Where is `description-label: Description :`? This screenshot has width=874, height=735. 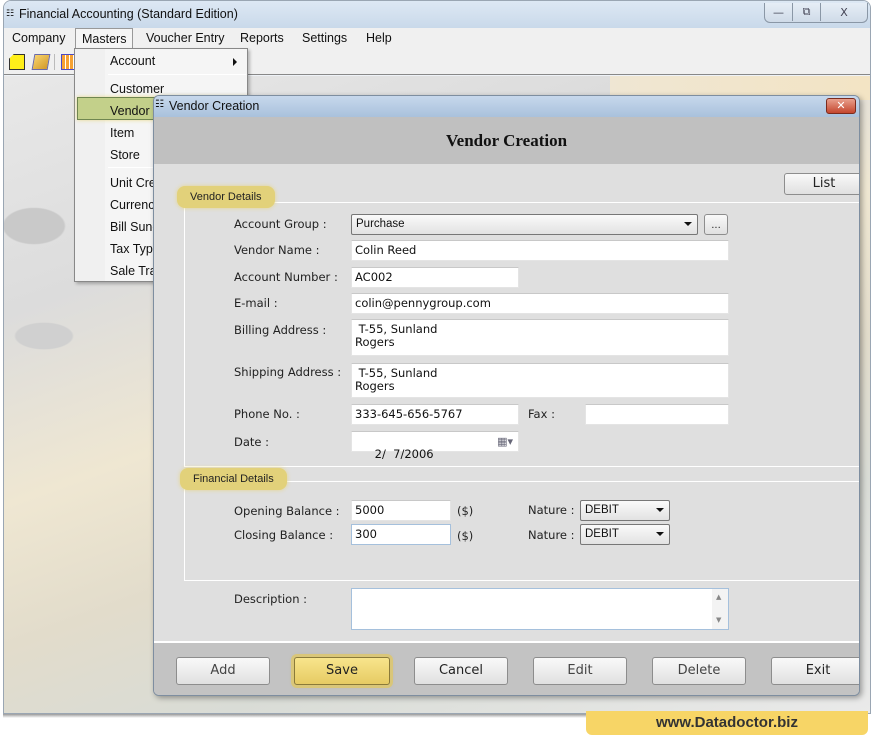 description-label: Description : is located at coordinates (271, 599).